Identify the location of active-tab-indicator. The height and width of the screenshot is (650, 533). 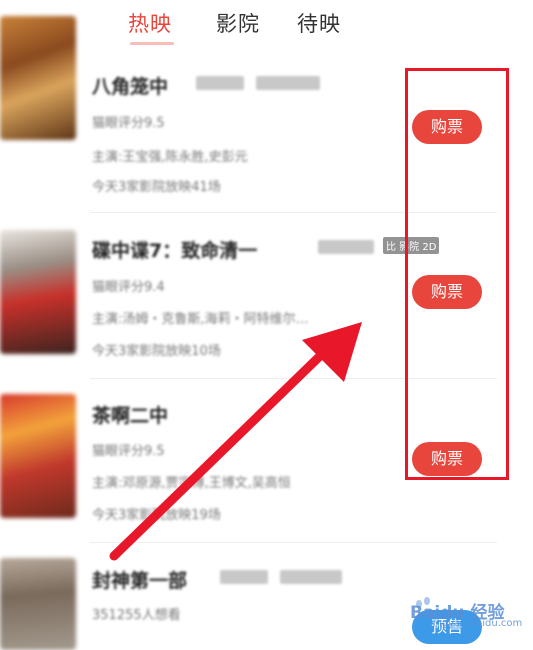
(152, 43).